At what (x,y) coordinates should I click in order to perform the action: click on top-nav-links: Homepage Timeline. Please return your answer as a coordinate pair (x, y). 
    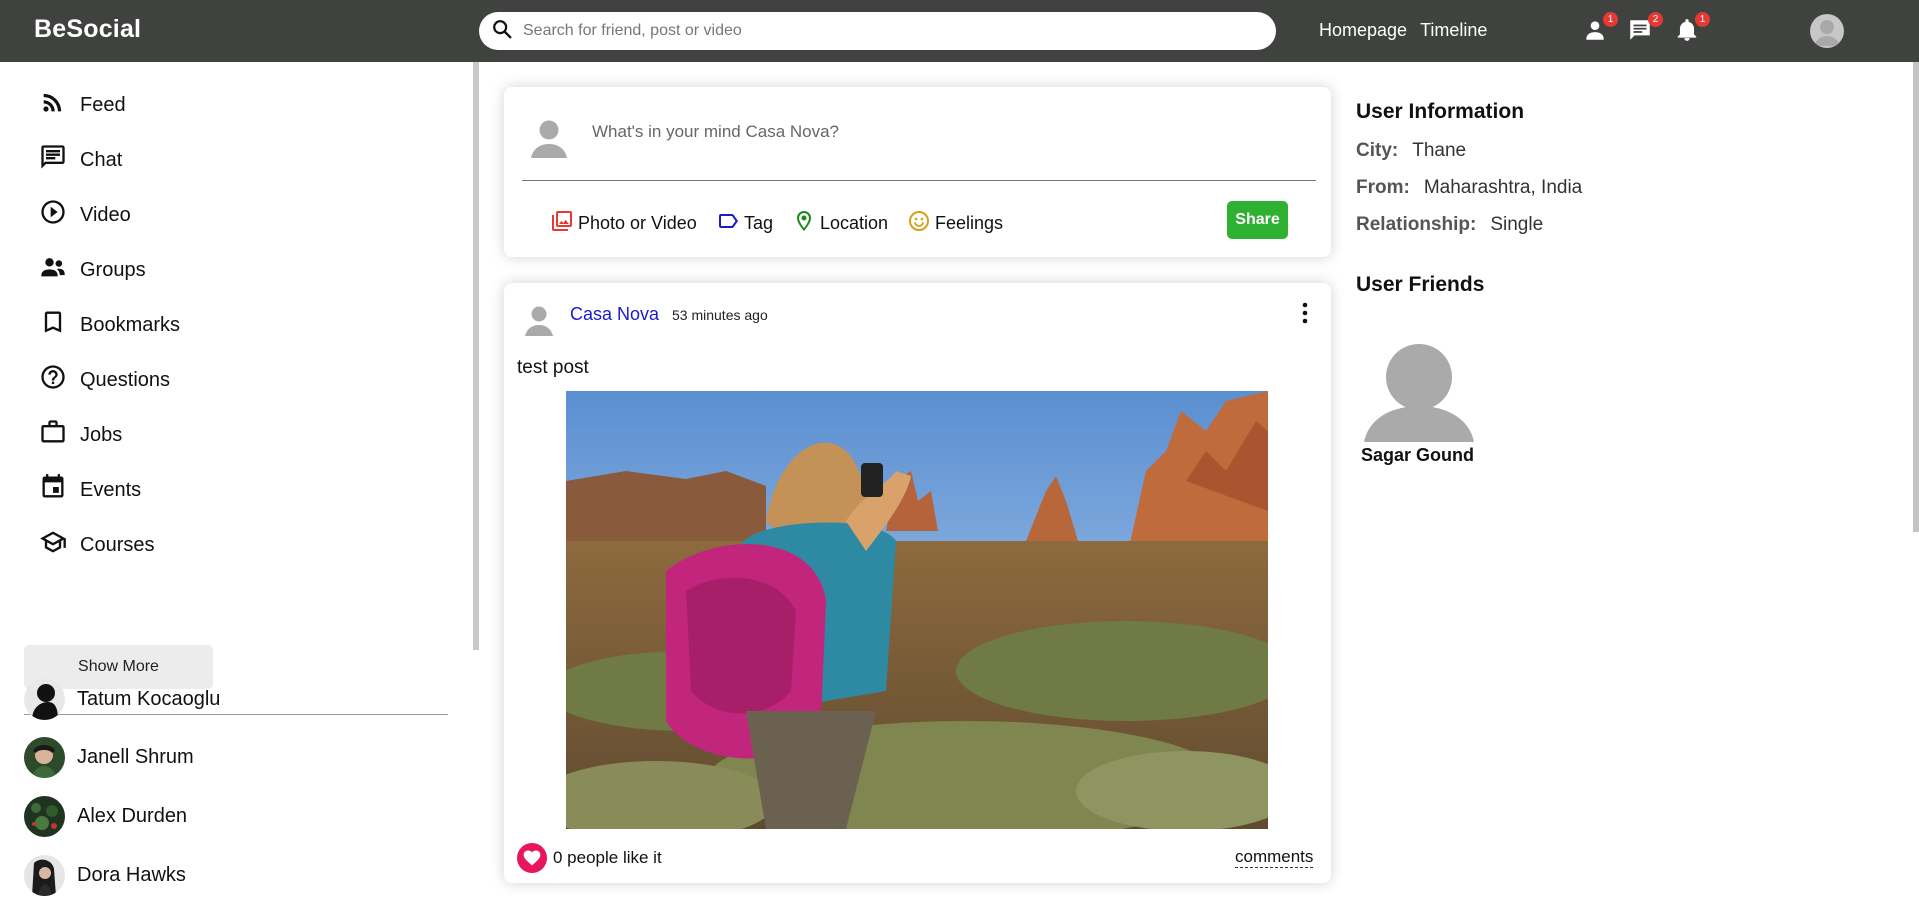
    Looking at the image, I should click on (1403, 30).